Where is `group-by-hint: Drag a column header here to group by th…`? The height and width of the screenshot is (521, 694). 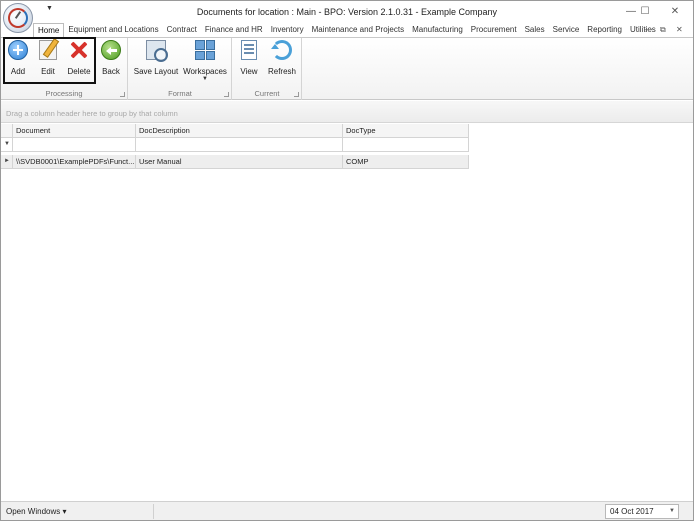 group-by-hint: Drag a column header here to group by th… is located at coordinates (92, 113).